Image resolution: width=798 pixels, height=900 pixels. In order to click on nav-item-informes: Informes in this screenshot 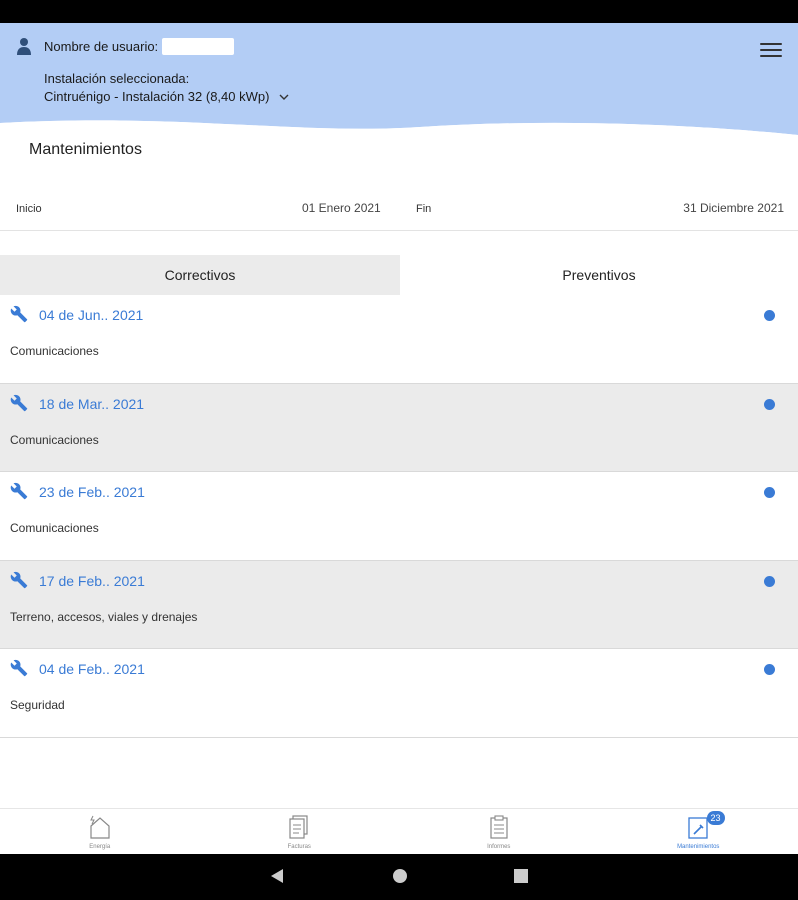, I will do `click(499, 831)`.